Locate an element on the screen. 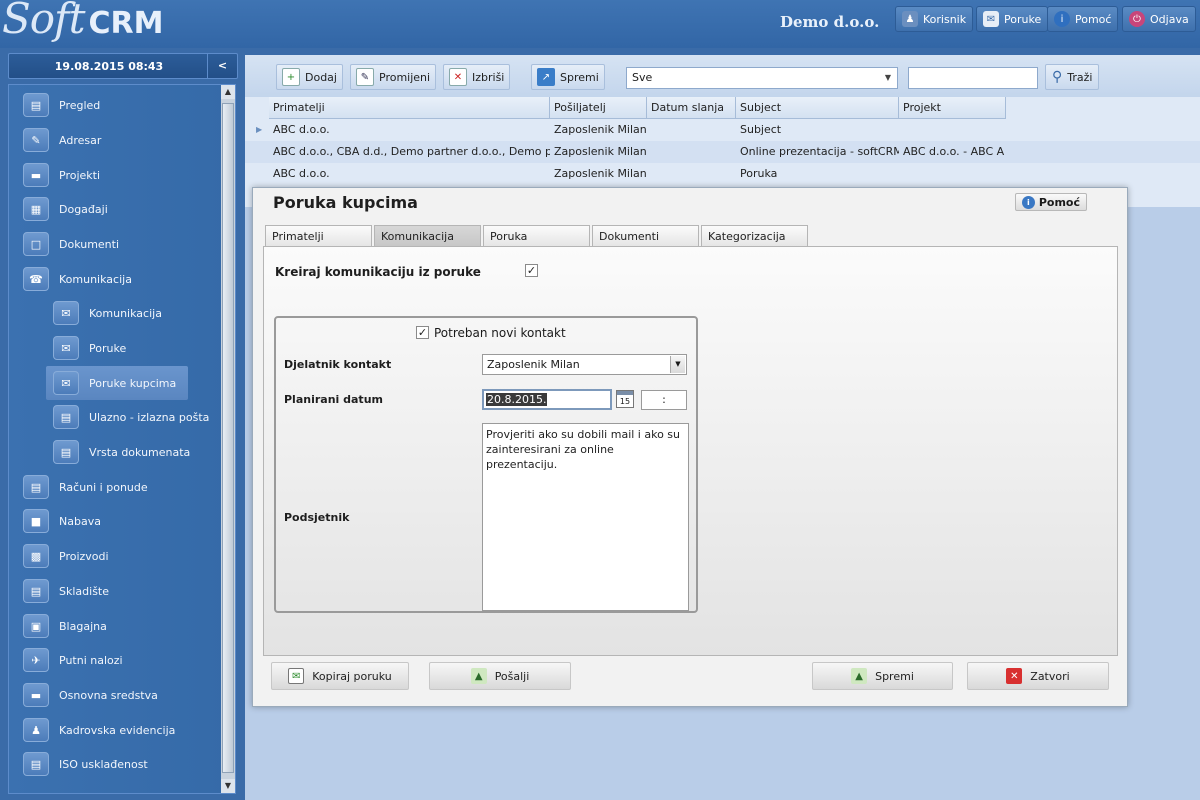 Image resolution: width=1200 pixels, height=800 pixels. sidebar-item-pregled: ▤ Pregled is located at coordinates (61, 105).